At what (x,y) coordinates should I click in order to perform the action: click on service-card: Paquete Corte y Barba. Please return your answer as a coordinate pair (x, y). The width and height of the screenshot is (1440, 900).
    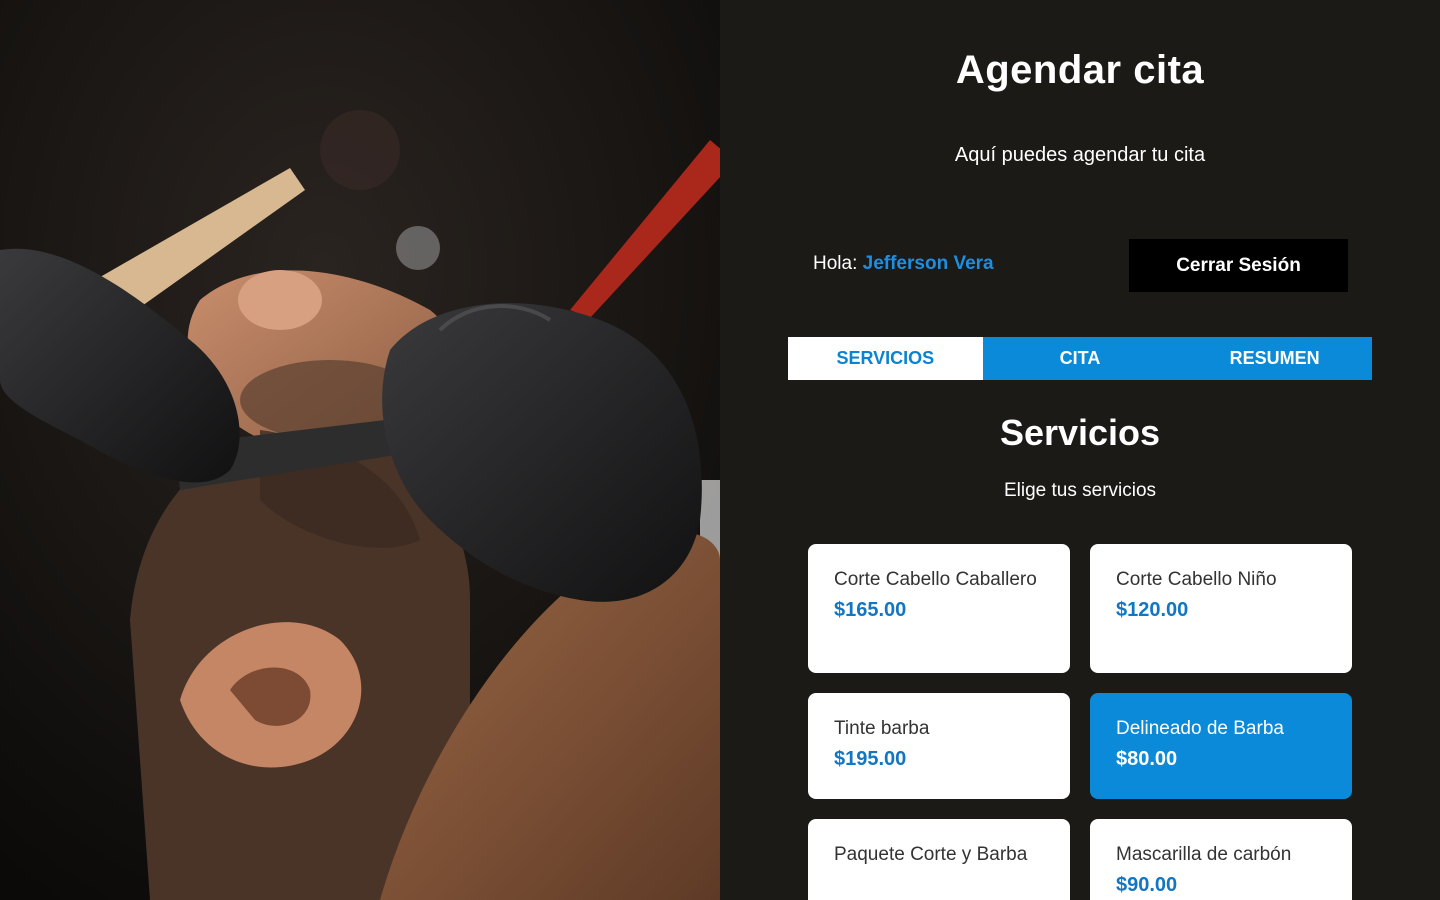
    Looking at the image, I should click on (939, 859).